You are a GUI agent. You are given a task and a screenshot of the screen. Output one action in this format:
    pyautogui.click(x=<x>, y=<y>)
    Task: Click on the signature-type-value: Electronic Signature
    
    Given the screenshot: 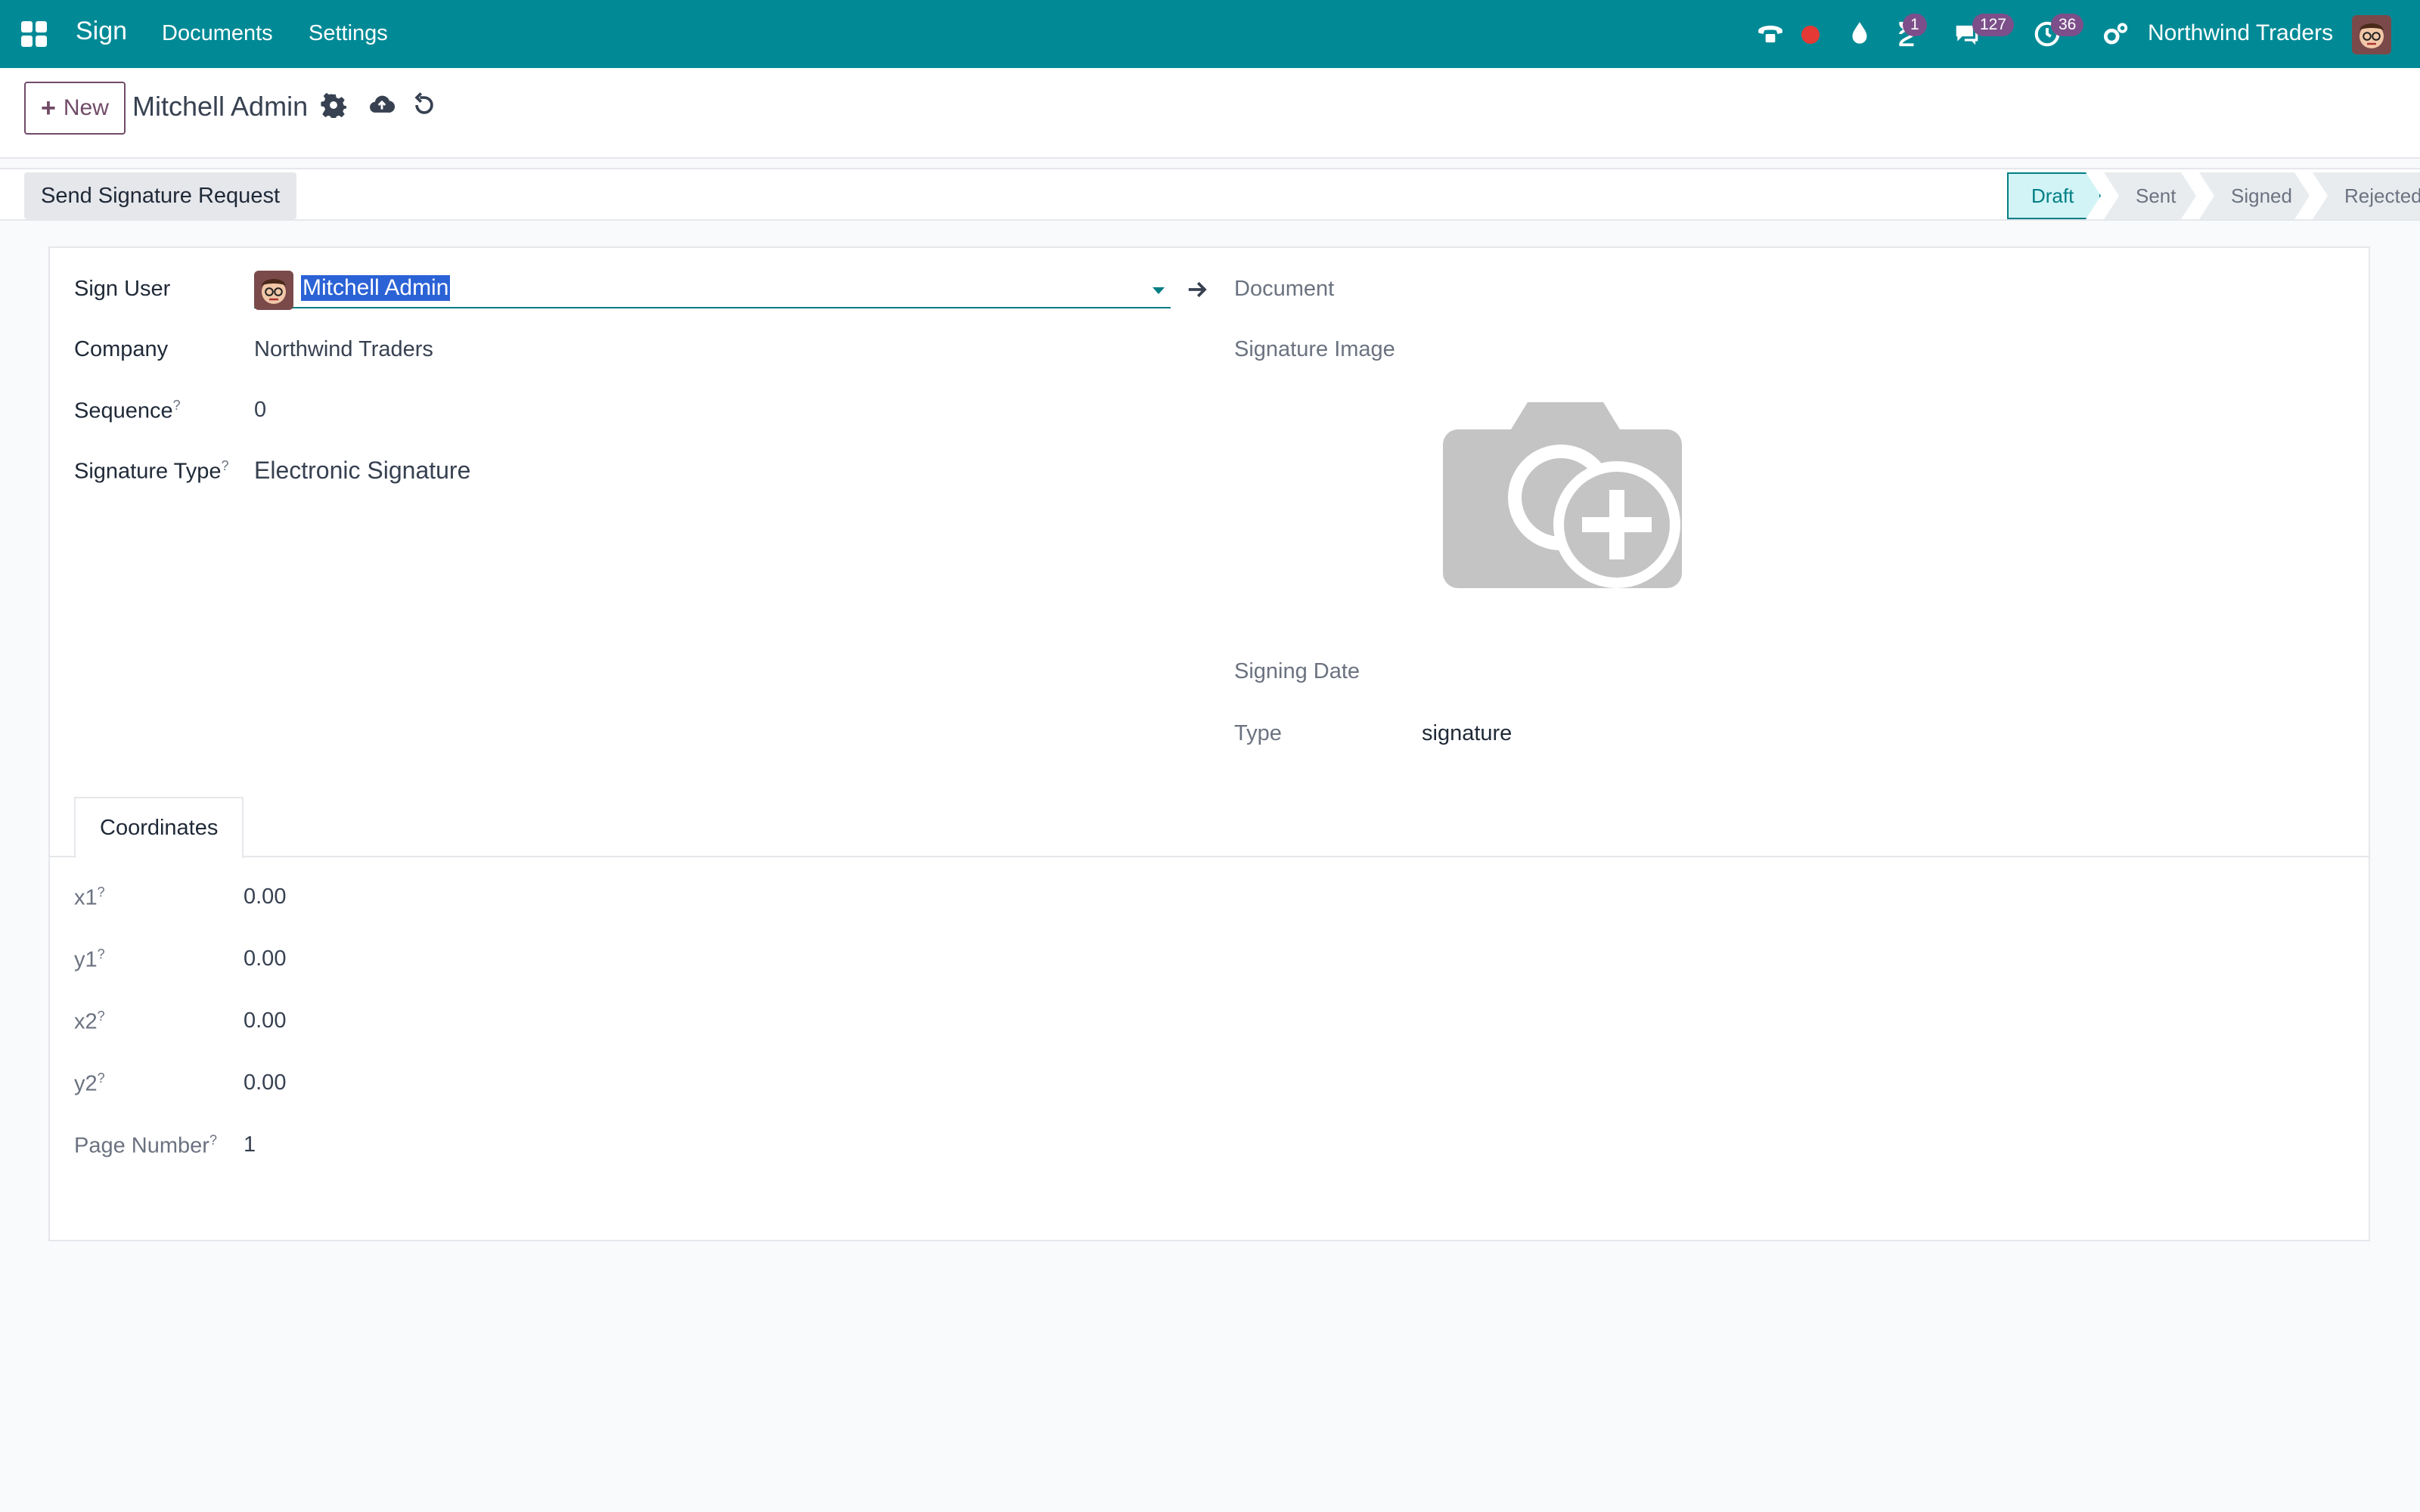 What is the action you would take?
    pyautogui.click(x=362, y=471)
    